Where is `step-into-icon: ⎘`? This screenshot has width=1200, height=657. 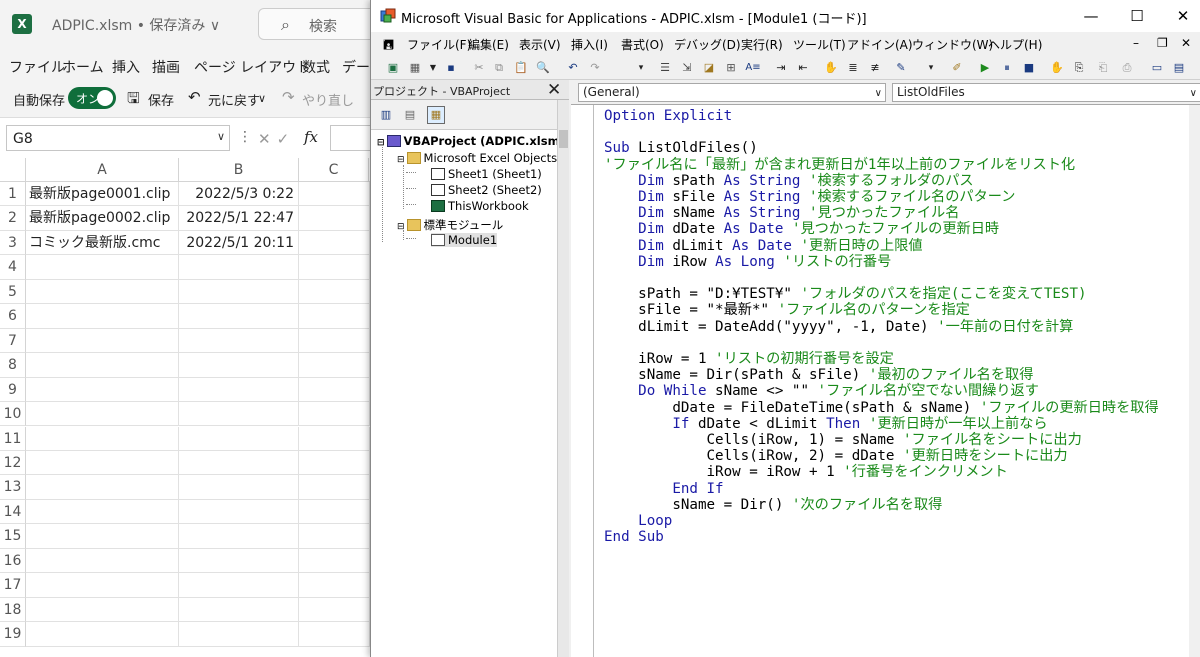
step-into-icon: ⎘ is located at coordinates (1079, 68).